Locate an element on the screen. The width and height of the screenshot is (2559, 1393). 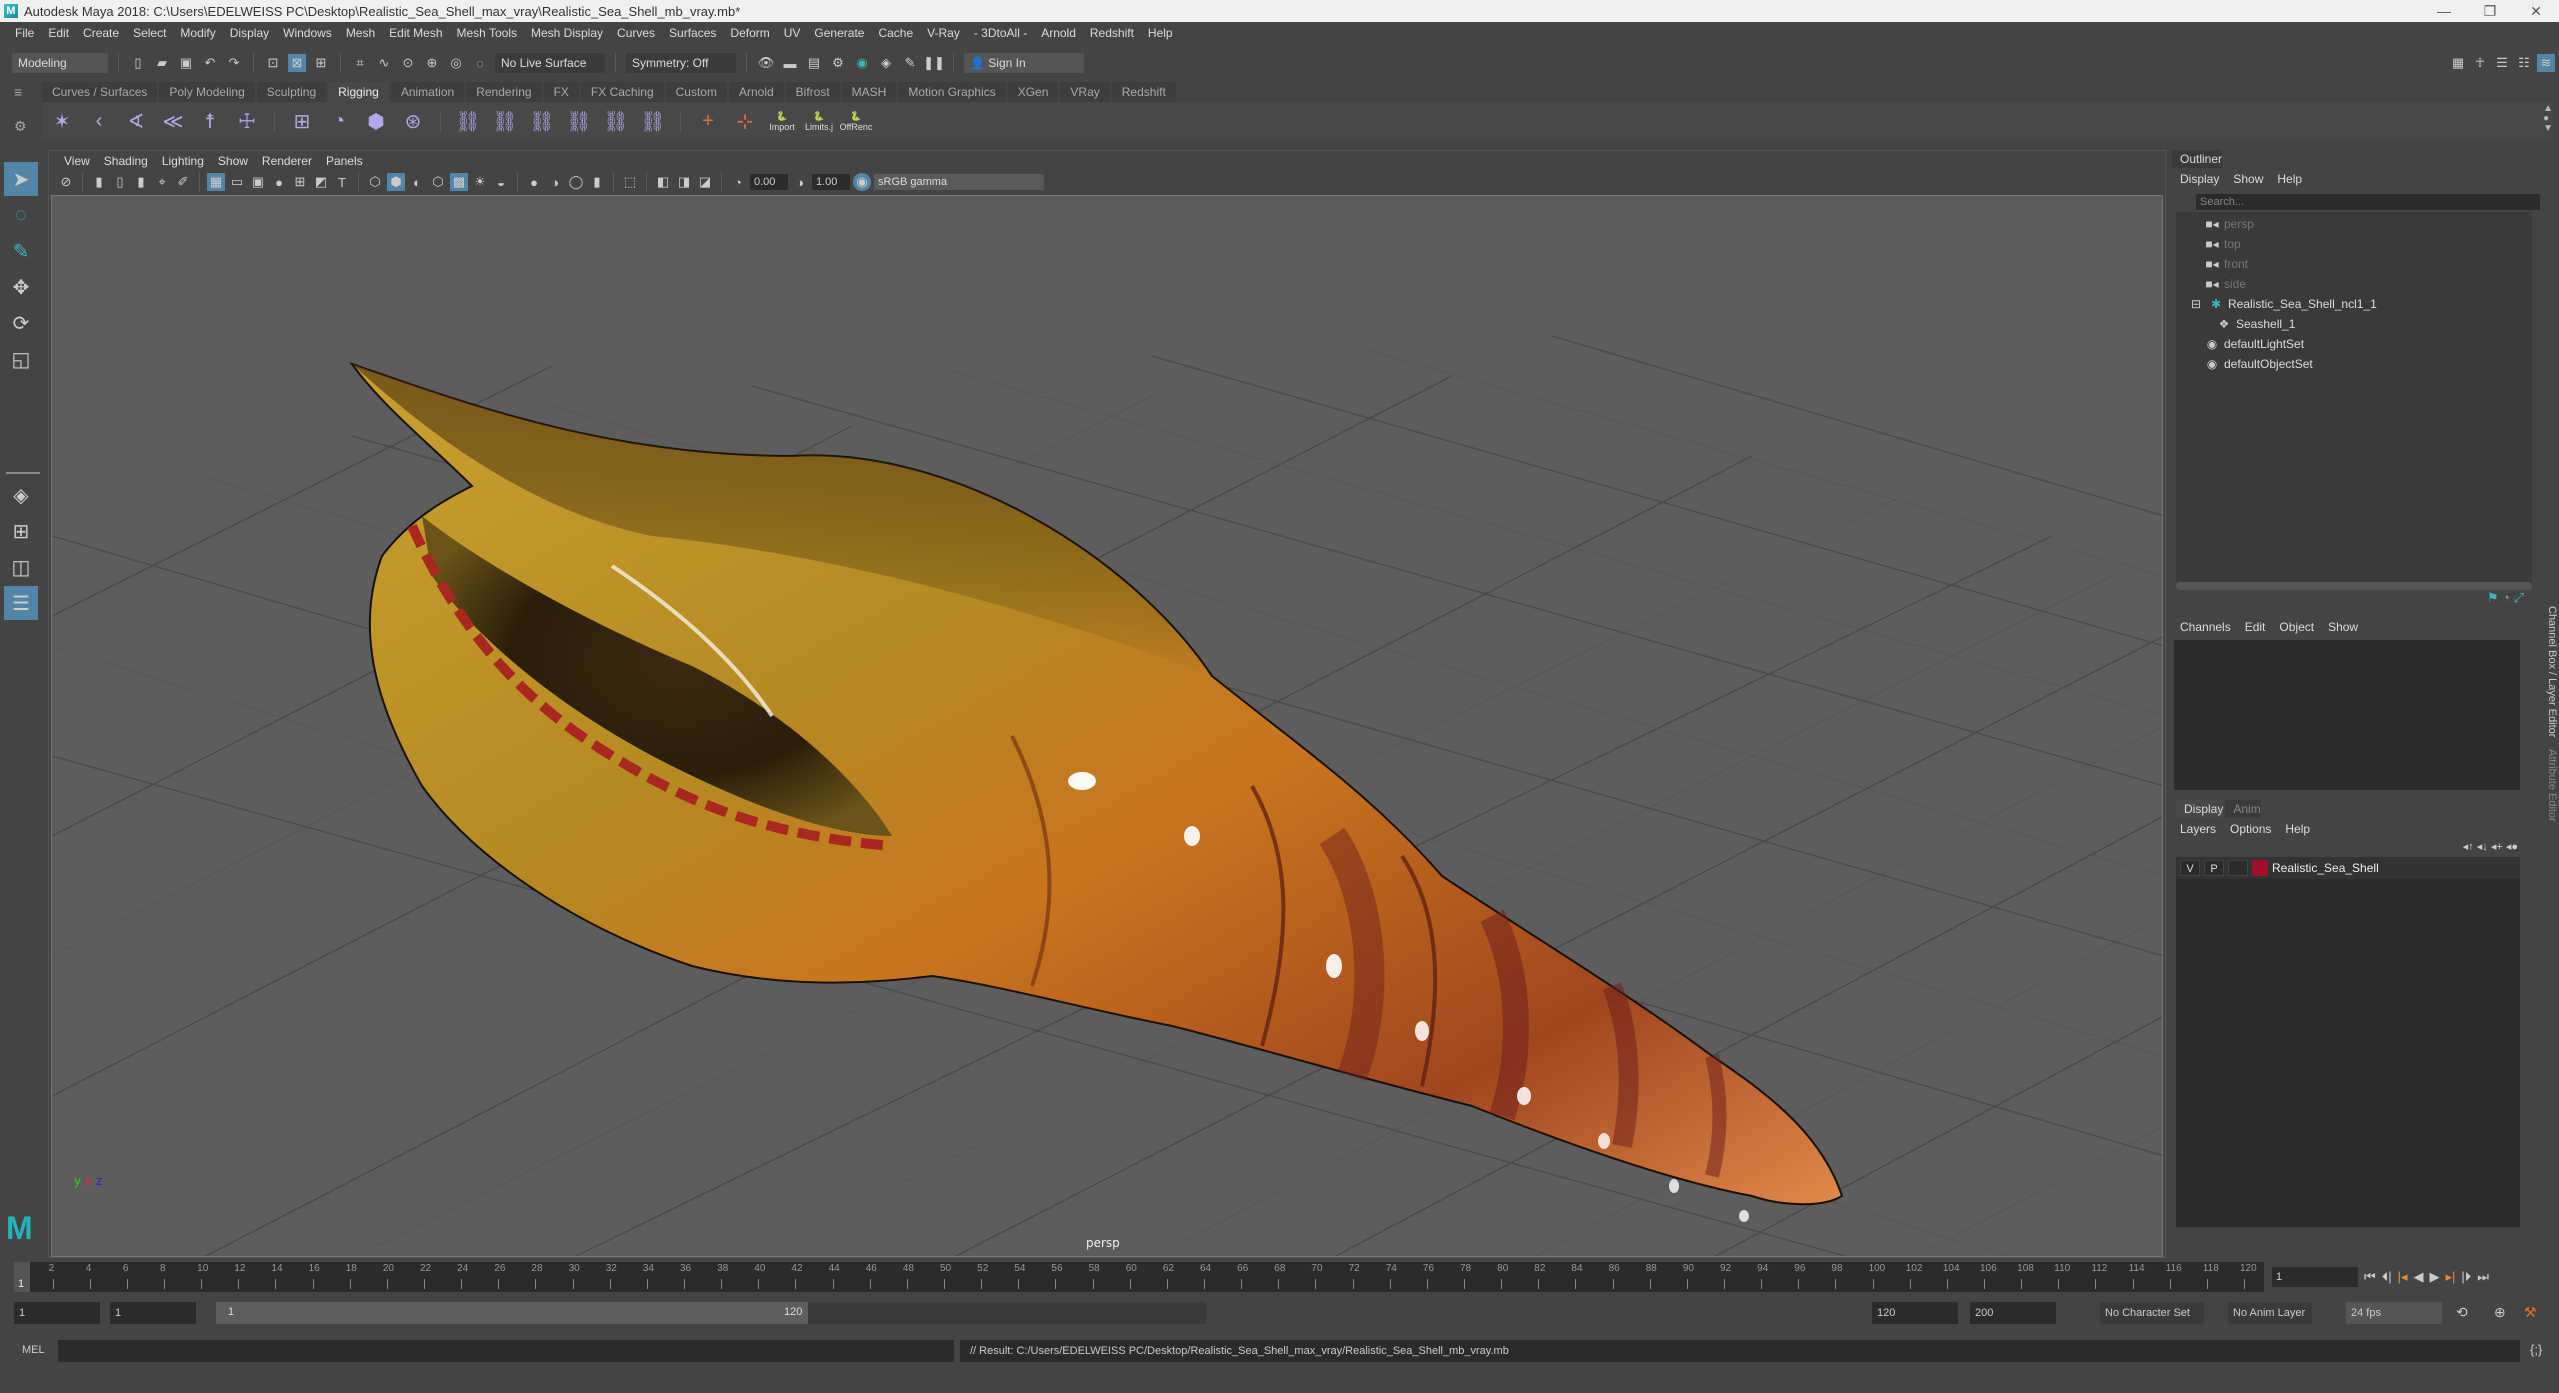
step-forward-frame-icon: |⏵ is located at coordinates (2466, 1277).